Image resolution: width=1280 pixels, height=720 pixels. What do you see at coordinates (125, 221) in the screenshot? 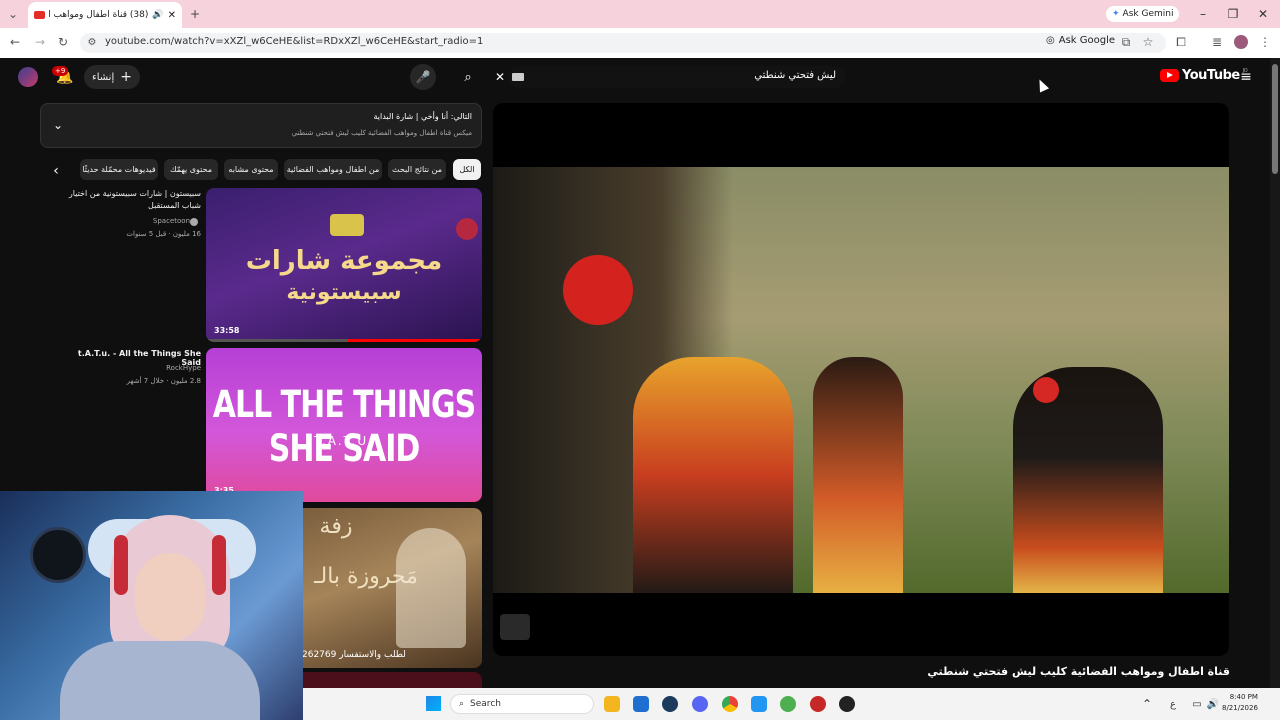
I see `channel-name: Spacetoon` at bounding box center [125, 221].